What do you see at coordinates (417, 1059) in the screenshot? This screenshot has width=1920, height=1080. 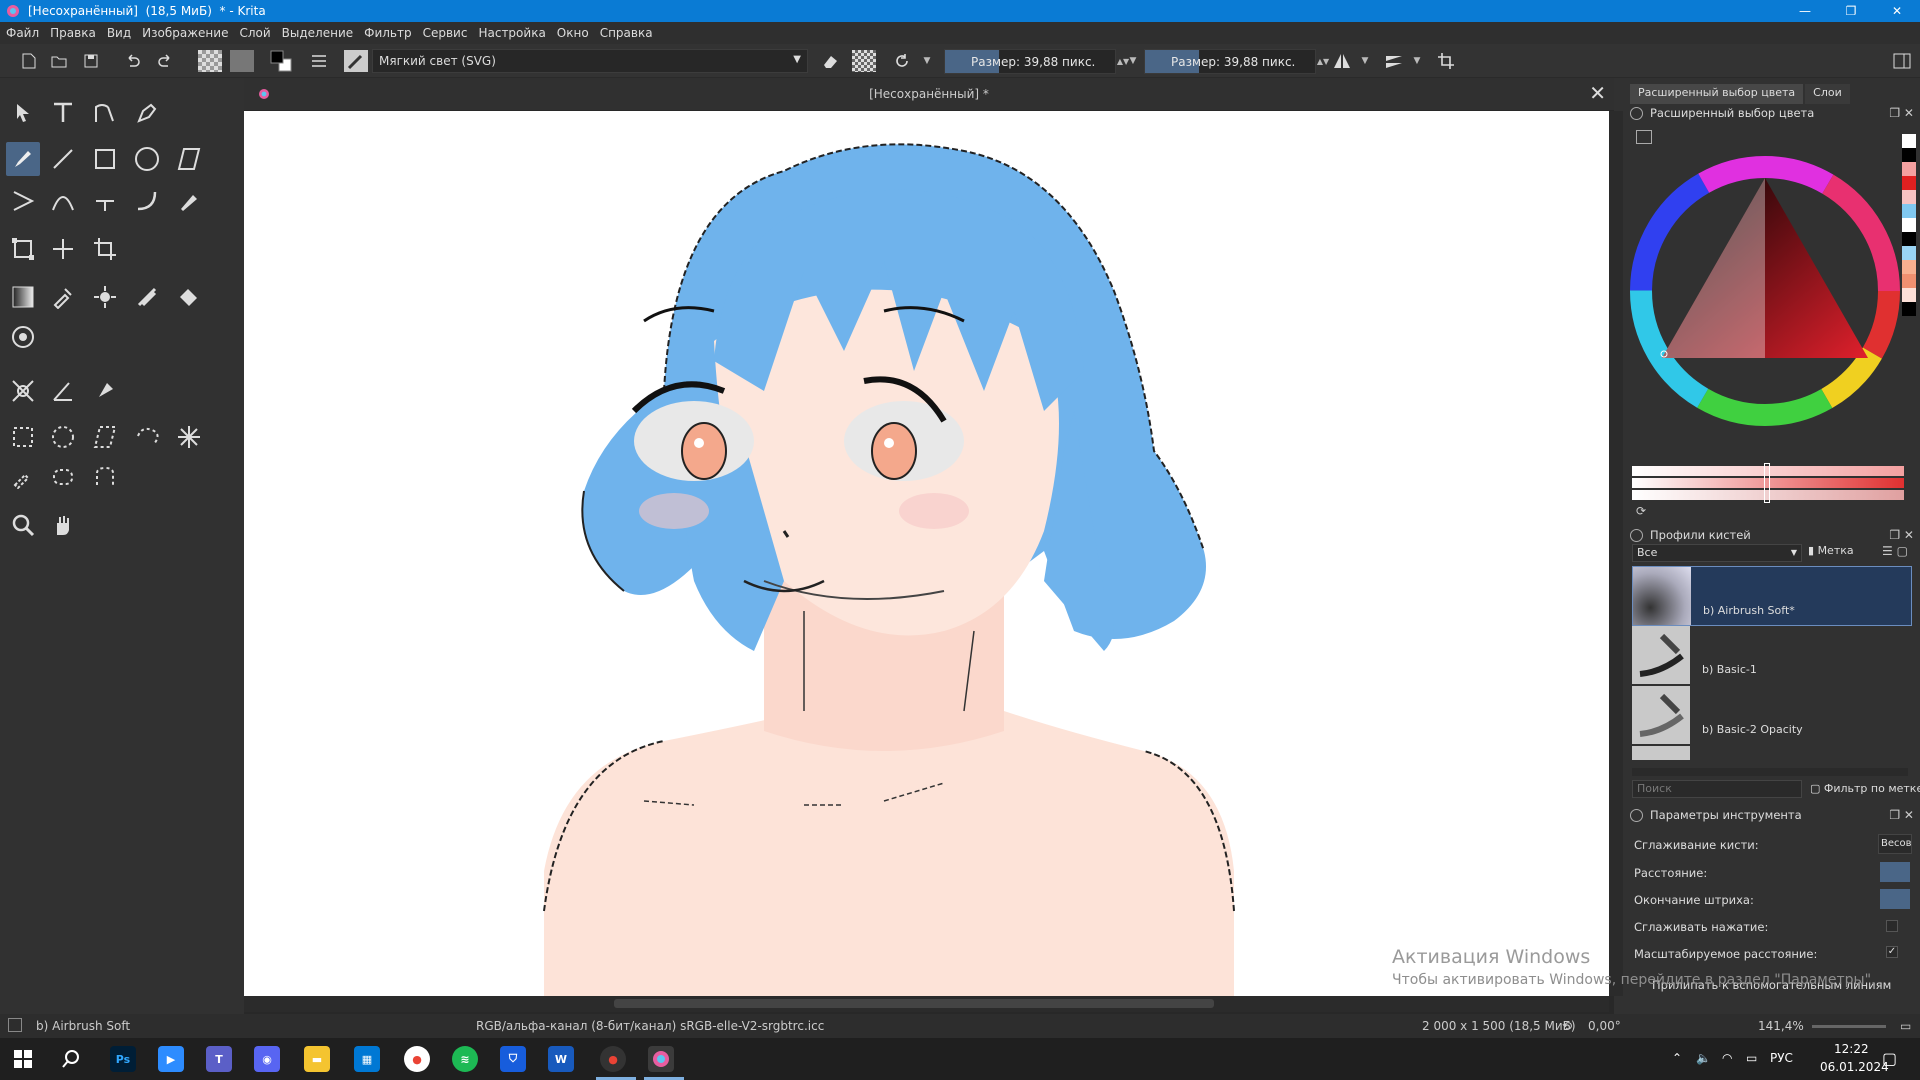 I see `chrome-icon: ●` at bounding box center [417, 1059].